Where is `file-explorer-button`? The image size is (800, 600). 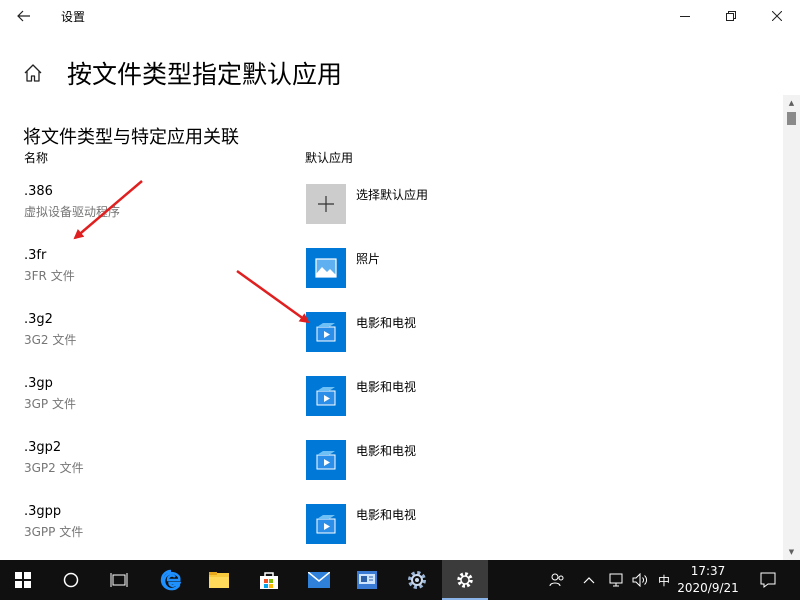 file-explorer-button is located at coordinates (219, 580).